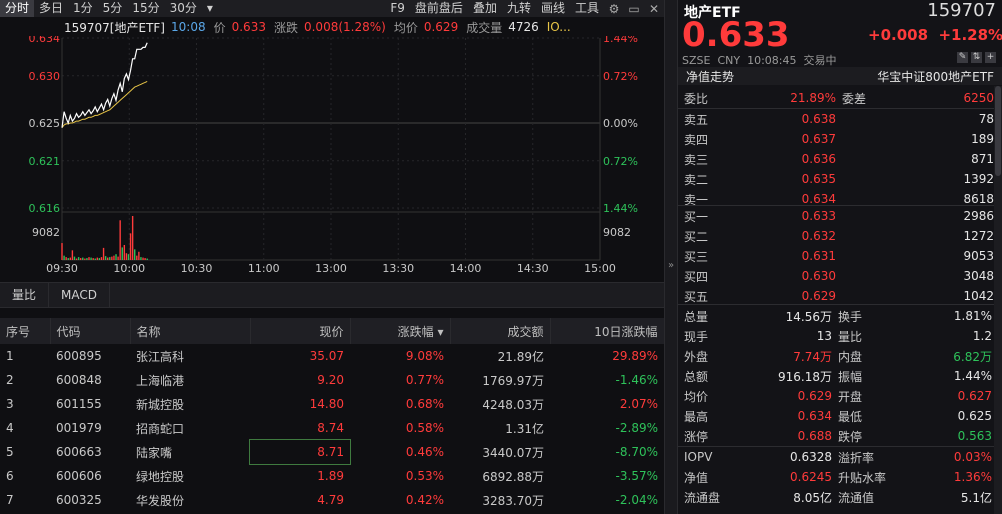 This screenshot has width=1002, height=514. Describe the element at coordinates (978, 276) in the screenshot. I see `bids-volume: 3048` at that location.